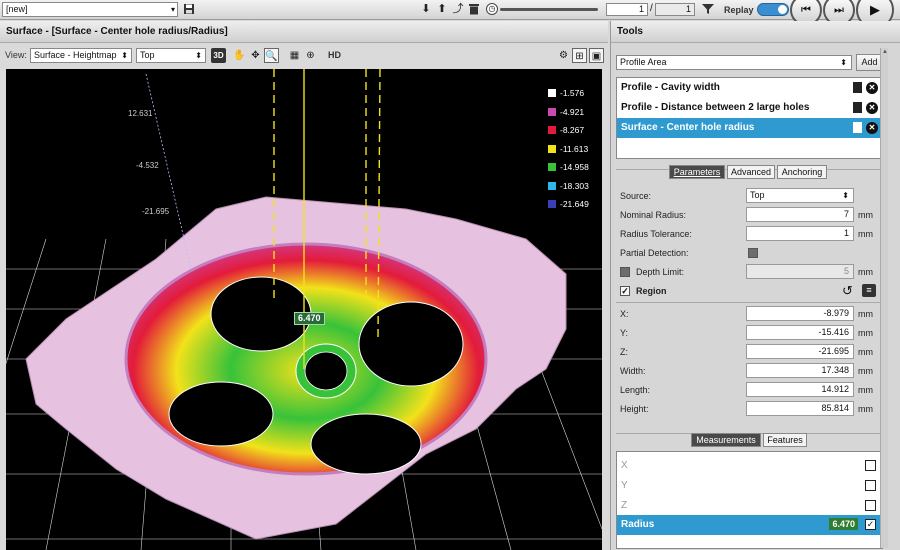  What do you see at coordinates (884, 298) in the screenshot?
I see `tools-scrollbar: ▲` at bounding box center [884, 298].